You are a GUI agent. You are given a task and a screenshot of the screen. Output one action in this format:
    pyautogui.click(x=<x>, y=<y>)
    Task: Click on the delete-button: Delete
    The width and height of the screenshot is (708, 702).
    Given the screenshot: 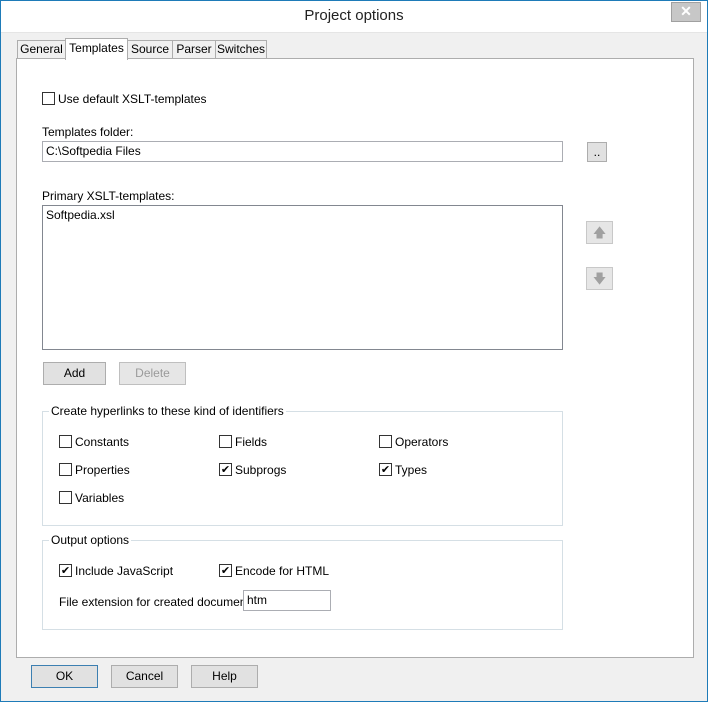 What is the action you would take?
    pyautogui.click(x=152, y=373)
    